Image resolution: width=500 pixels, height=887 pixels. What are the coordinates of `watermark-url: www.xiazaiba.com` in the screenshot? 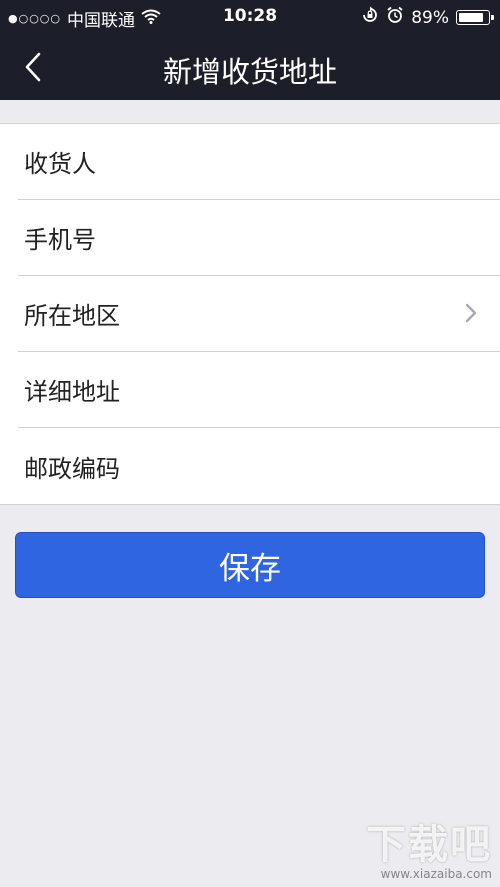 It's located at (436, 874).